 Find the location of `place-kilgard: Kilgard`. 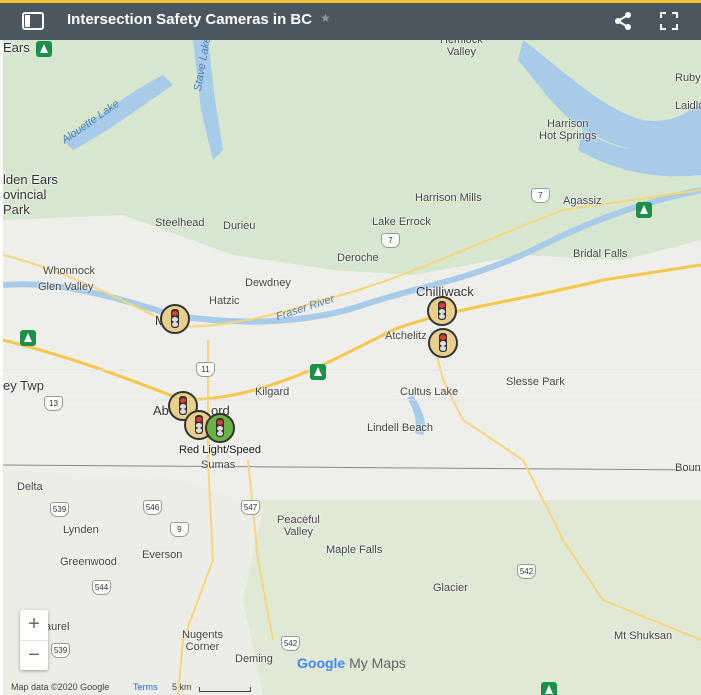

place-kilgard: Kilgard is located at coordinates (272, 392).